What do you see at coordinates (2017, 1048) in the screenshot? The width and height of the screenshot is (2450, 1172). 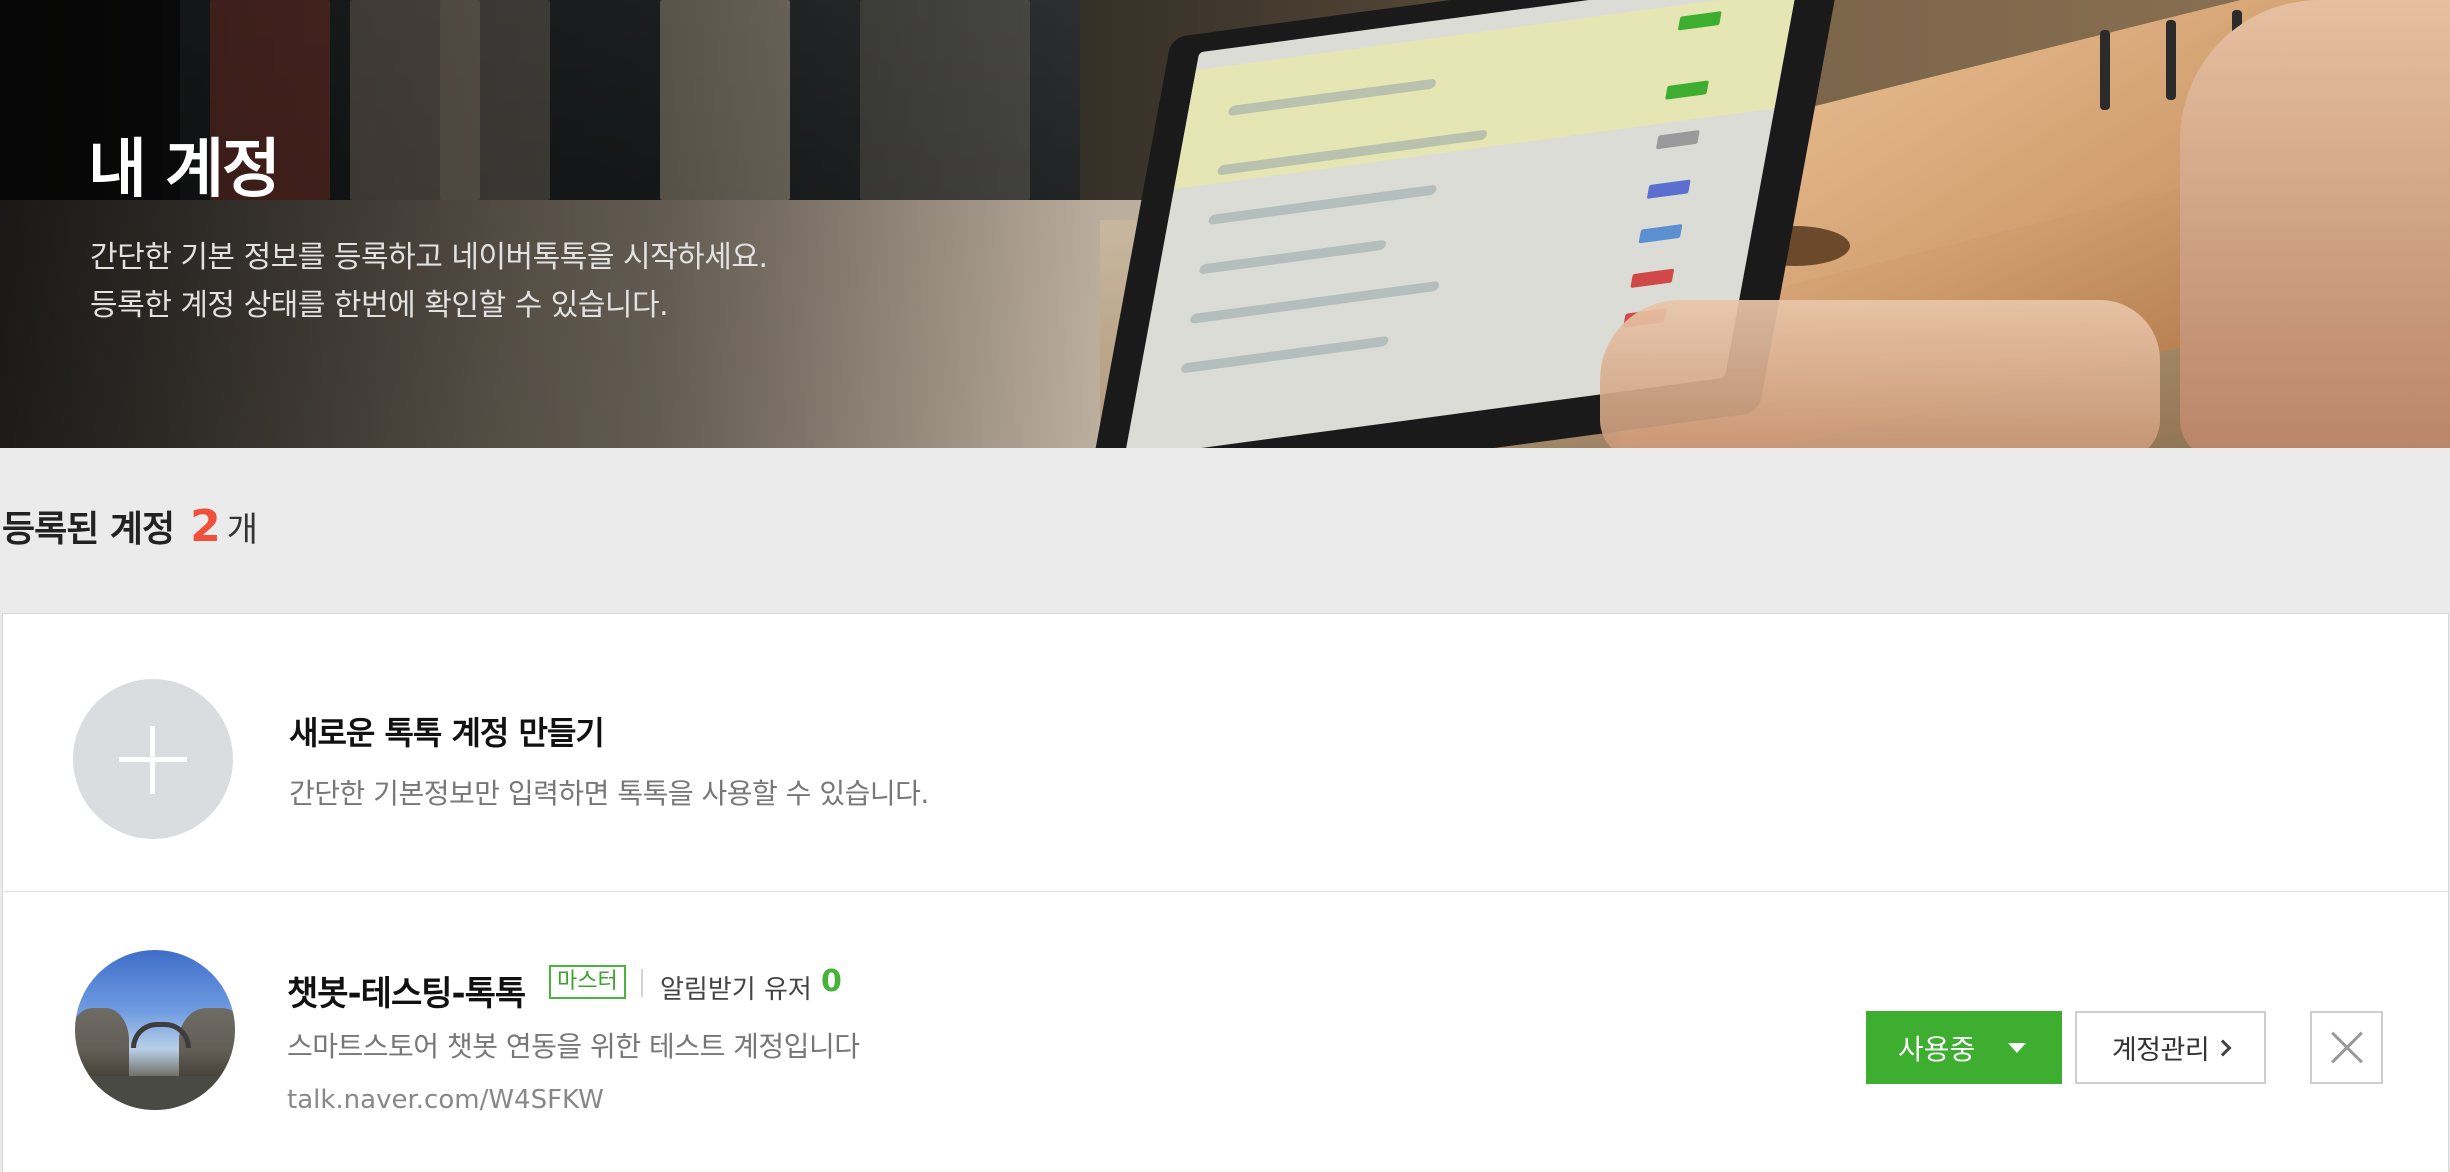 I see `caret-down-icon` at bounding box center [2017, 1048].